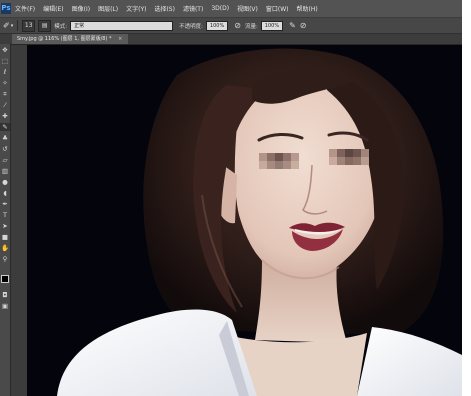  Describe the element at coordinates (279, 161) in the screenshot. I see `left-eye-mosaic` at that location.